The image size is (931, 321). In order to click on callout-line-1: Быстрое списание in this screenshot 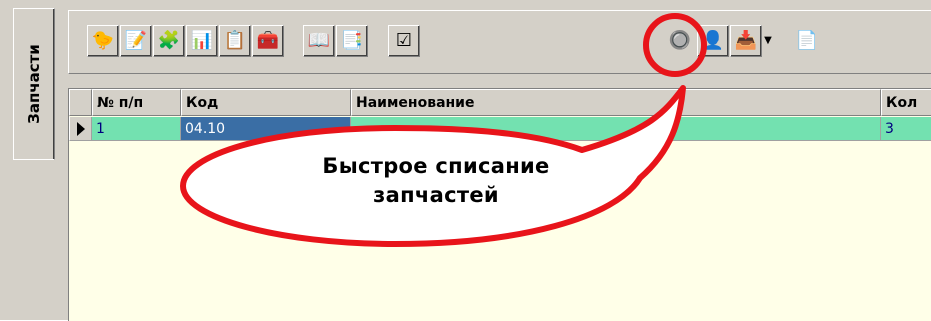, I will do `click(436, 166)`.